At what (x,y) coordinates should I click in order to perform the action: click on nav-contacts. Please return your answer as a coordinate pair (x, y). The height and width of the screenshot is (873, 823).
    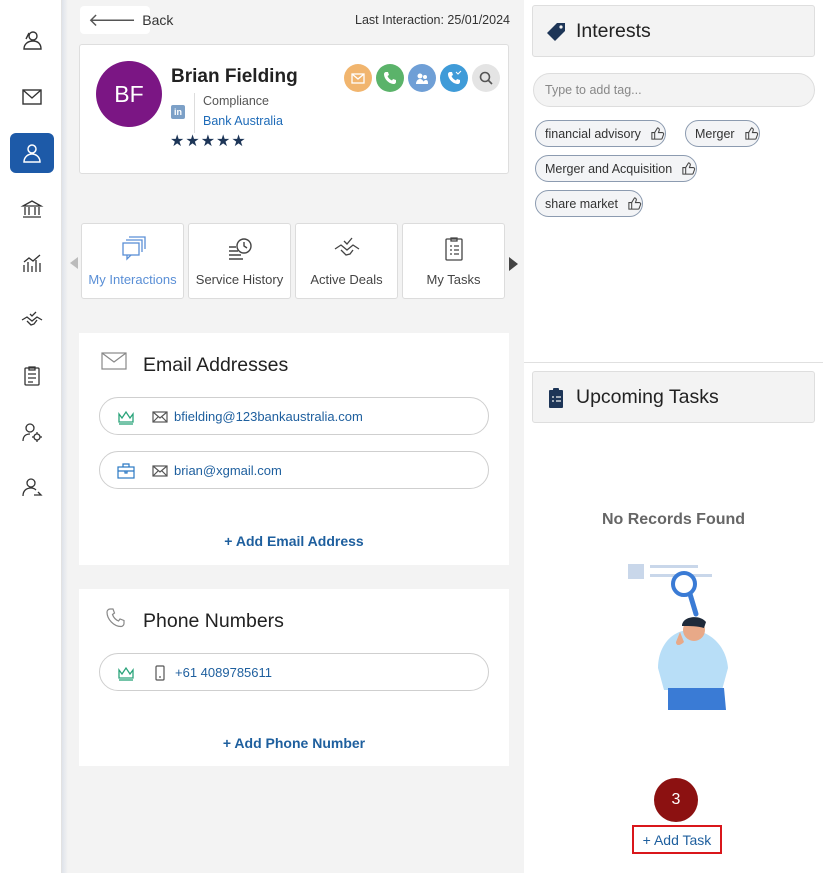
    Looking at the image, I should click on (32, 40).